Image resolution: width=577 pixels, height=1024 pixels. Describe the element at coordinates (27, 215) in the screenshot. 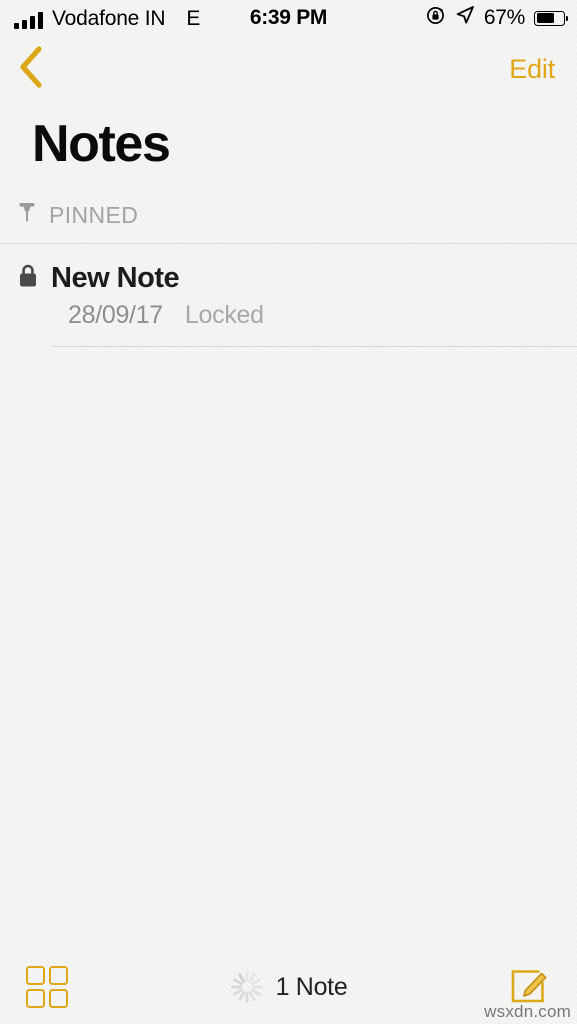

I see `pin-icon` at that location.